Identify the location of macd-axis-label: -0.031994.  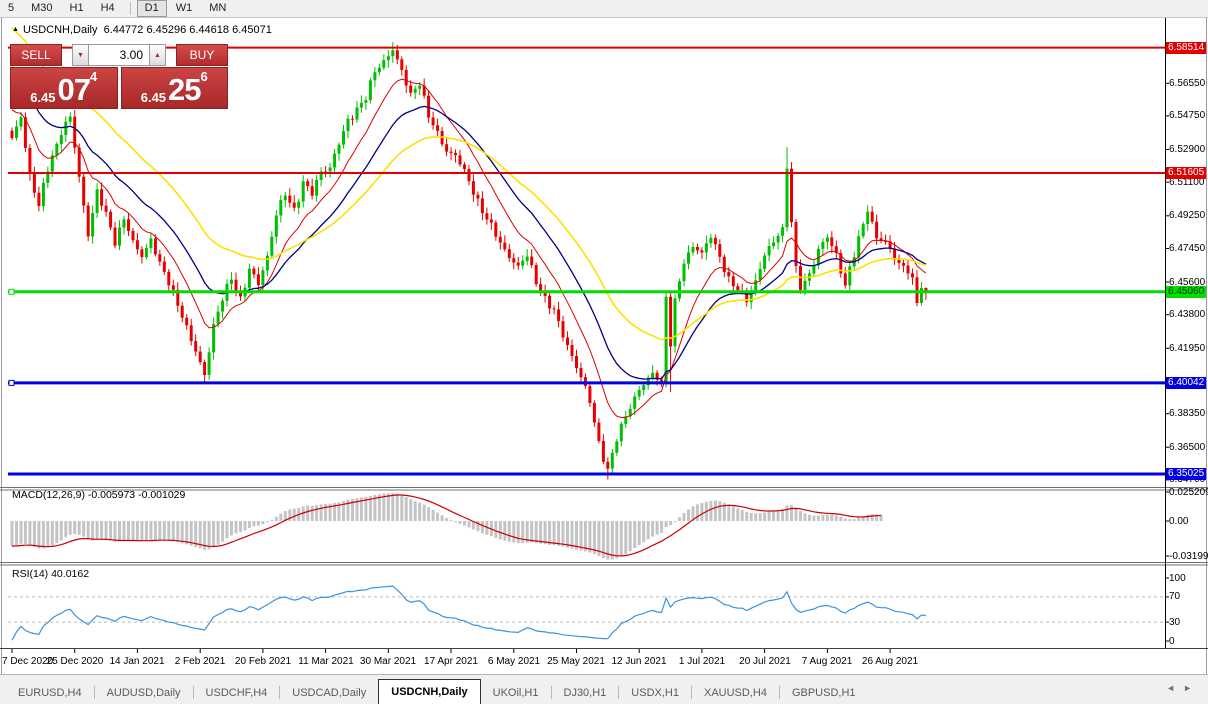
(1188, 556).